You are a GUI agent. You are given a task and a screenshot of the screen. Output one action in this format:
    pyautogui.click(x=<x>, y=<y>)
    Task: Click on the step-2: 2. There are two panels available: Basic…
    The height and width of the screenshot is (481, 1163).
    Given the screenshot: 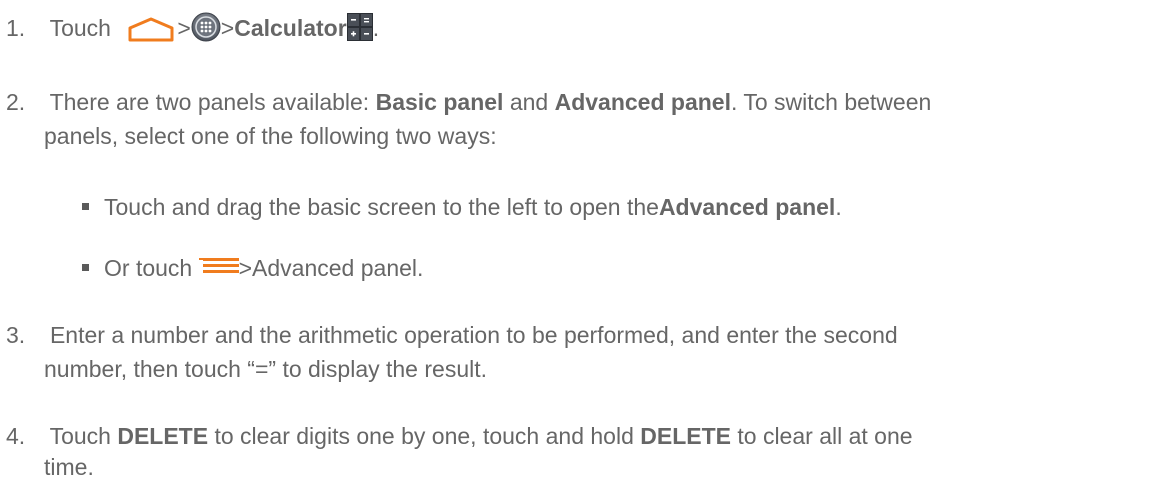 What is the action you would take?
    pyautogui.click(x=468, y=102)
    